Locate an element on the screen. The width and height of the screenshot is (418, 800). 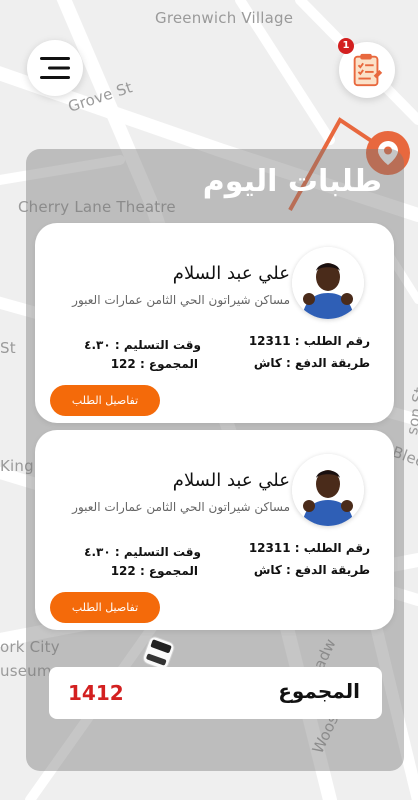
notification-badge: 1 is located at coordinates (346, 46).